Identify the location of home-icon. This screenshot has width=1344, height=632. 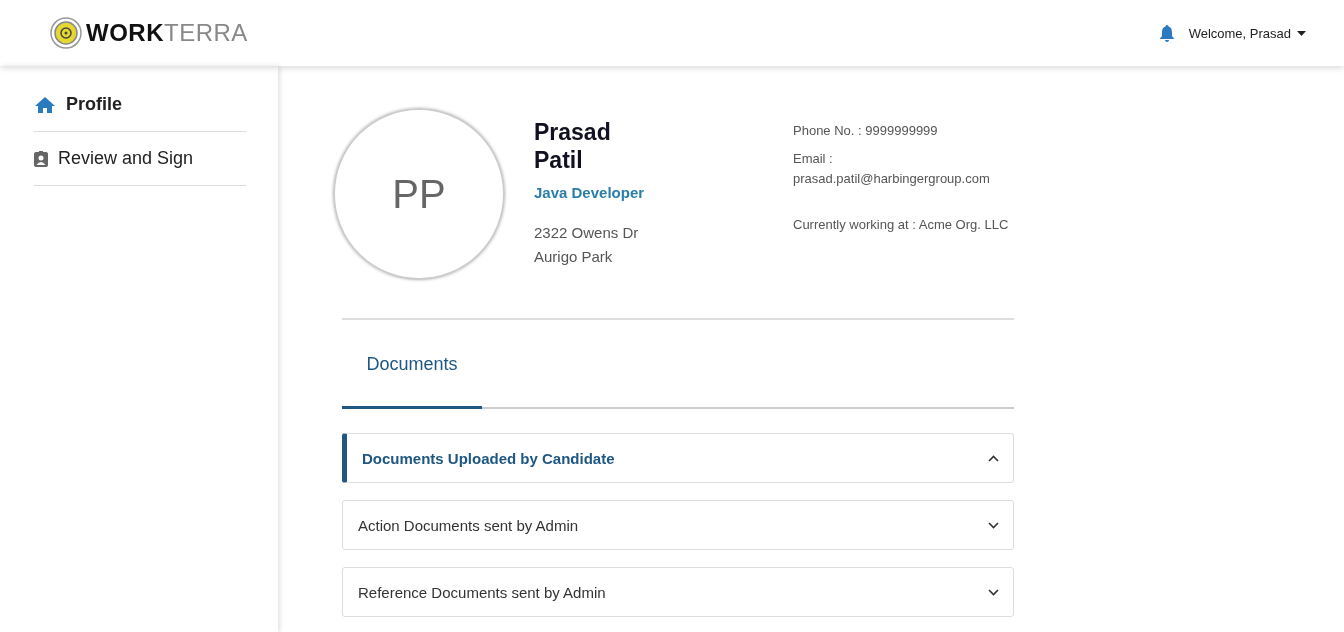
(45, 104).